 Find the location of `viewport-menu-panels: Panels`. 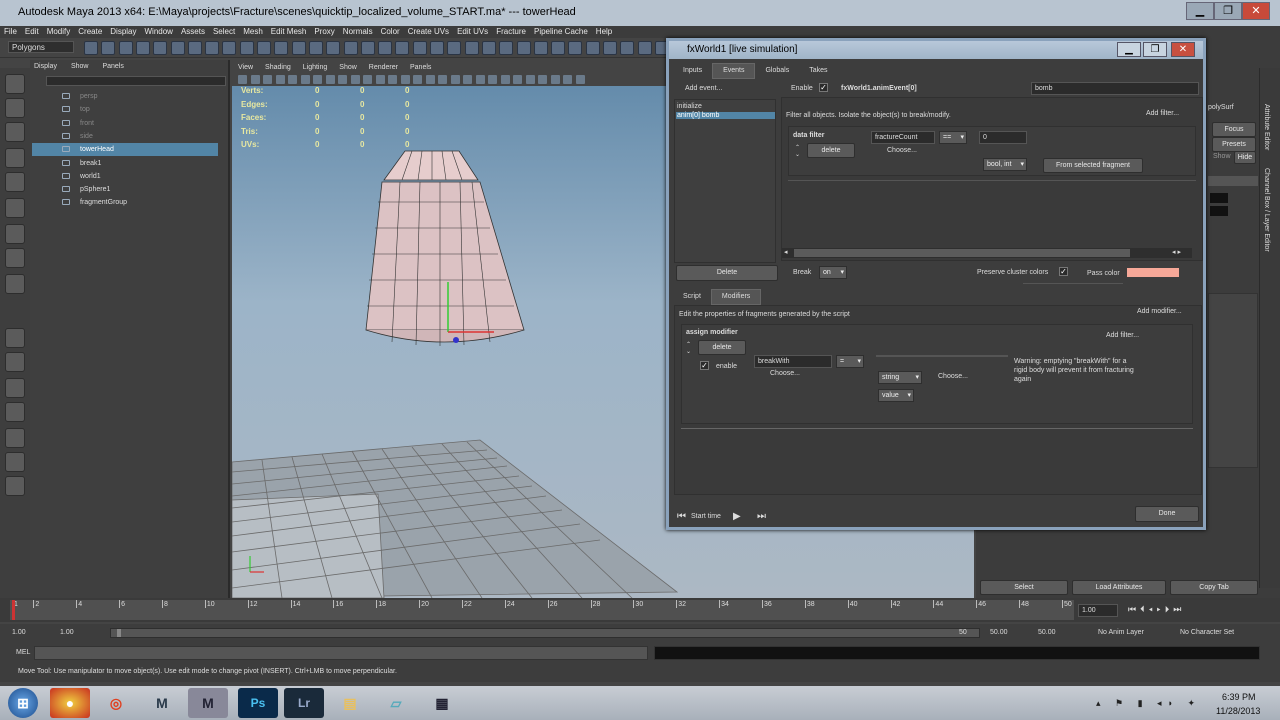

viewport-menu-panels: Panels is located at coordinates (420, 68).